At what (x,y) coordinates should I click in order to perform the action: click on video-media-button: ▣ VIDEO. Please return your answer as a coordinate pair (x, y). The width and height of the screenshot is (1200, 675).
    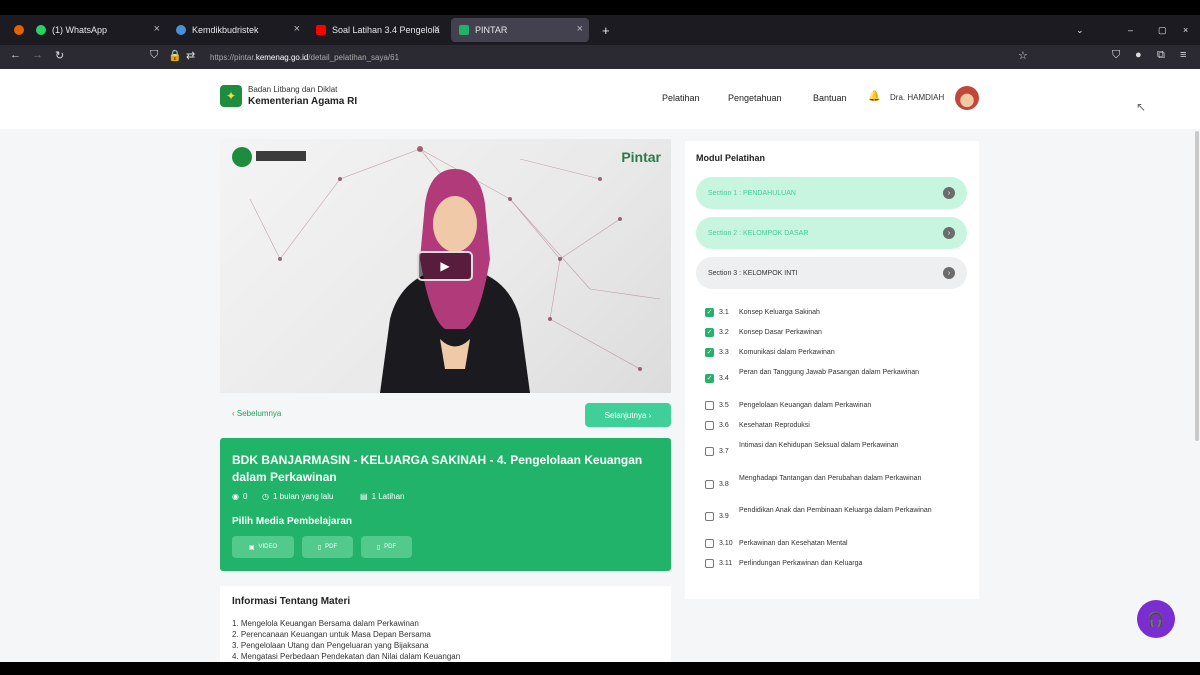
    Looking at the image, I should click on (263, 547).